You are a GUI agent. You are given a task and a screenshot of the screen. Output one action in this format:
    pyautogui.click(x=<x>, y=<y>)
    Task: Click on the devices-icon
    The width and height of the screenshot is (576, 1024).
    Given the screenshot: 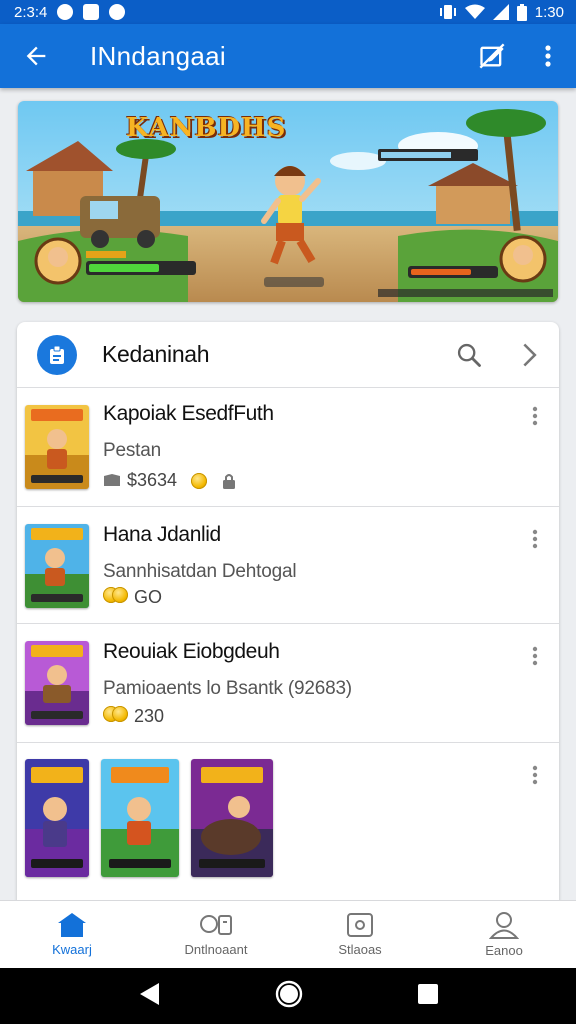 What is the action you would take?
    pyautogui.click(x=216, y=925)
    